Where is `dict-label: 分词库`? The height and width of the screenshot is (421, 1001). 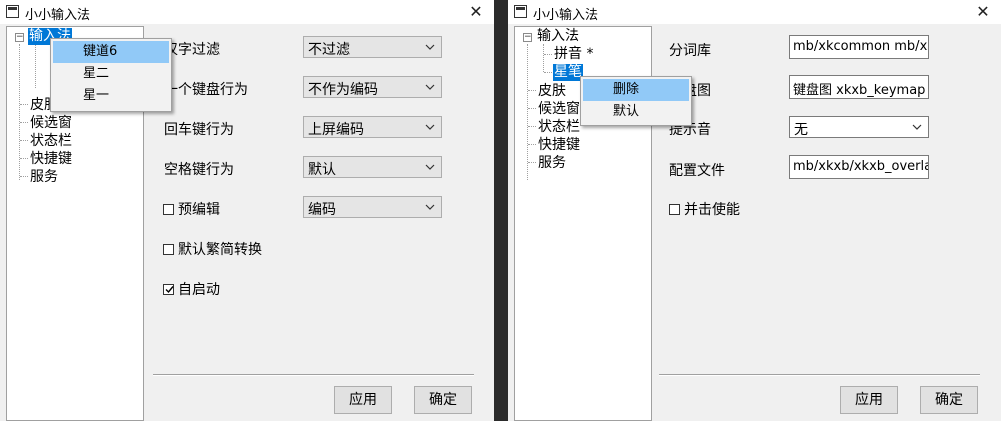 dict-label: 分词库 is located at coordinates (690, 51).